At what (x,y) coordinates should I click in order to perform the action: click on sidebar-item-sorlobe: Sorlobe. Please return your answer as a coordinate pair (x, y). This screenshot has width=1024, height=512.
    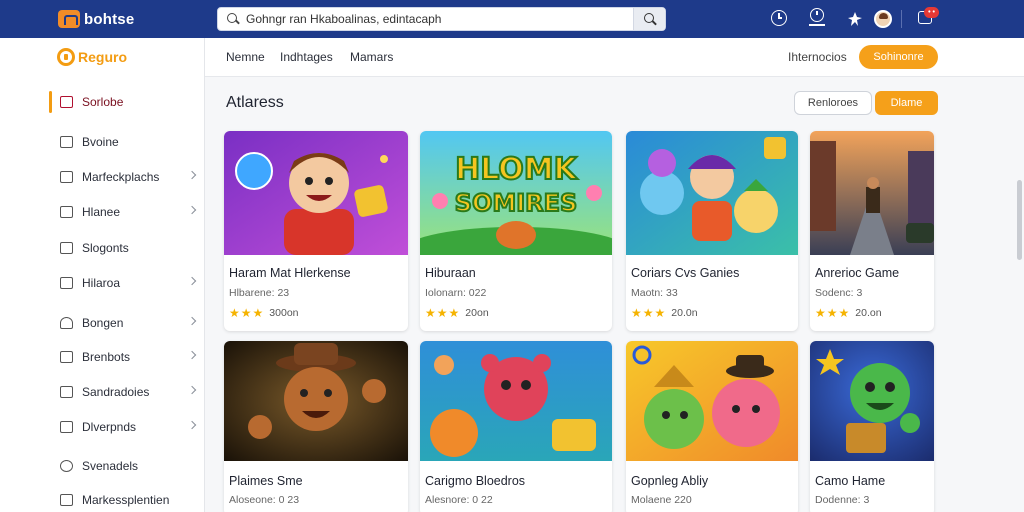
    Looking at the image, I should click on (102, 102).